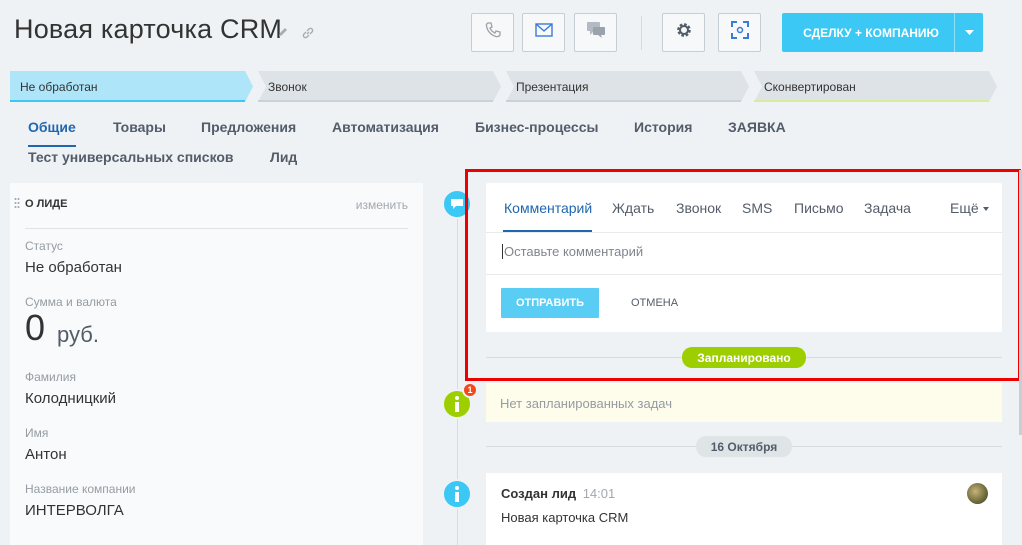  I want to click on stage-presentation: Презентация, so click(627, 86).